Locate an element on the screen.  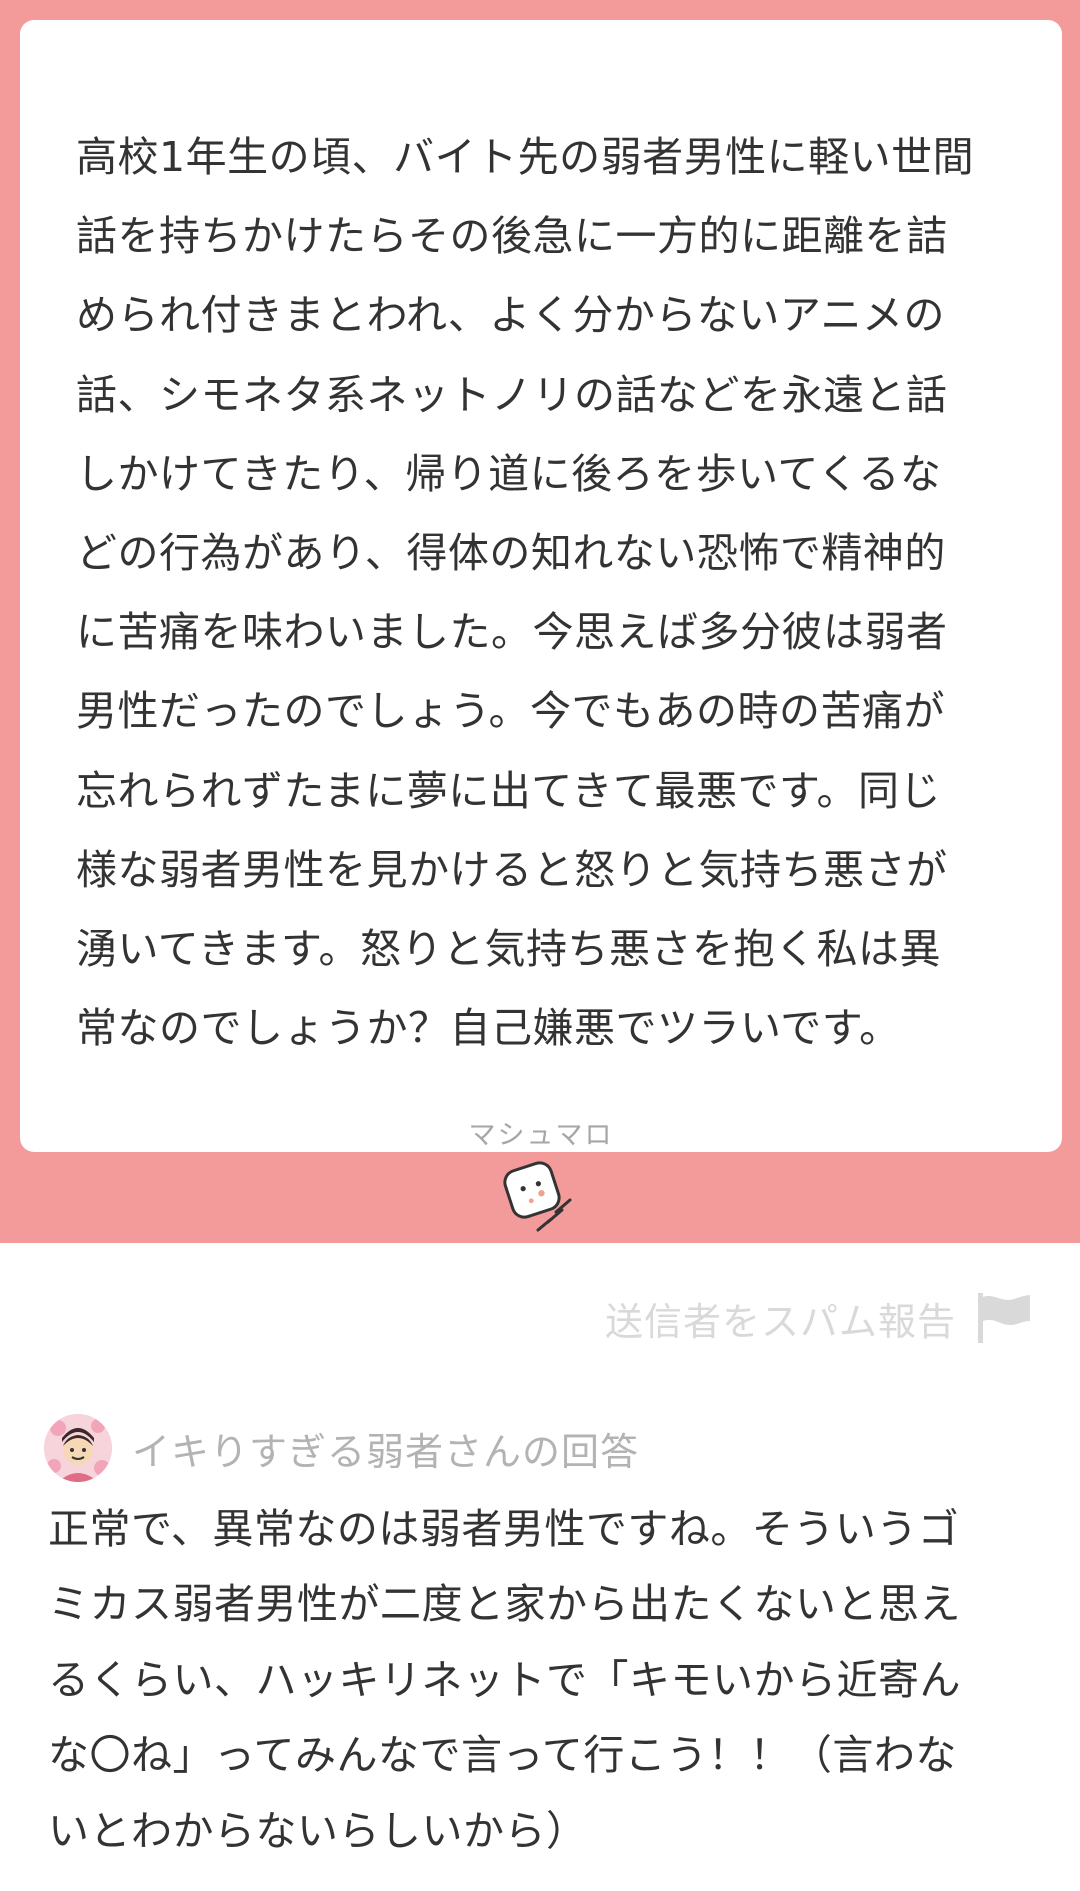
report-spam-label: 送信者をスパム報告 is located at coordinates (780, 1321).